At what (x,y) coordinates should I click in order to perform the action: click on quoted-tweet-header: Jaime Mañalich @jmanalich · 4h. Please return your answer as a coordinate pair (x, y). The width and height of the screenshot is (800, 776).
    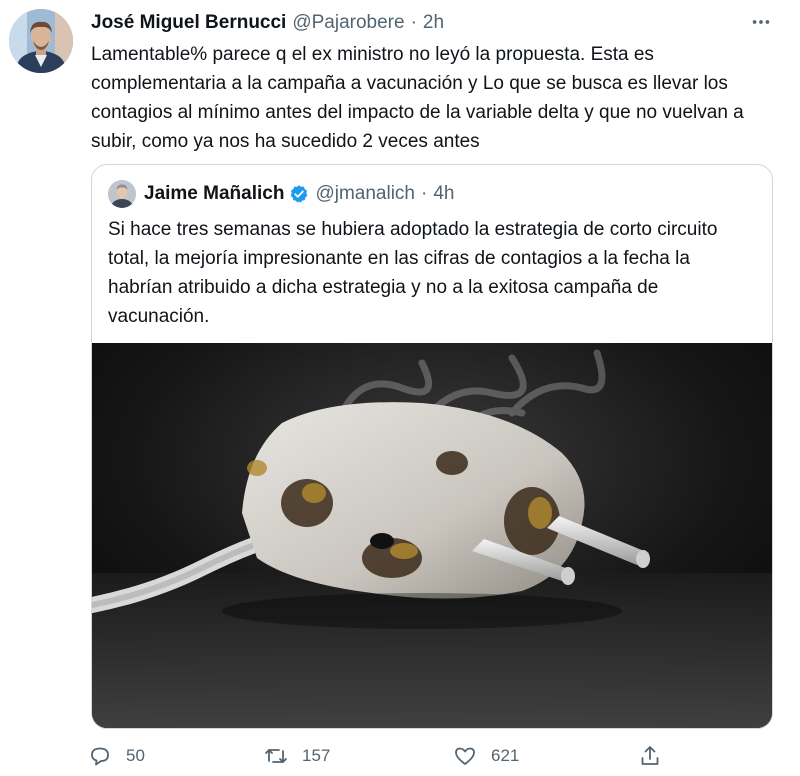
    Looking at the image, I should click on (281, 194).